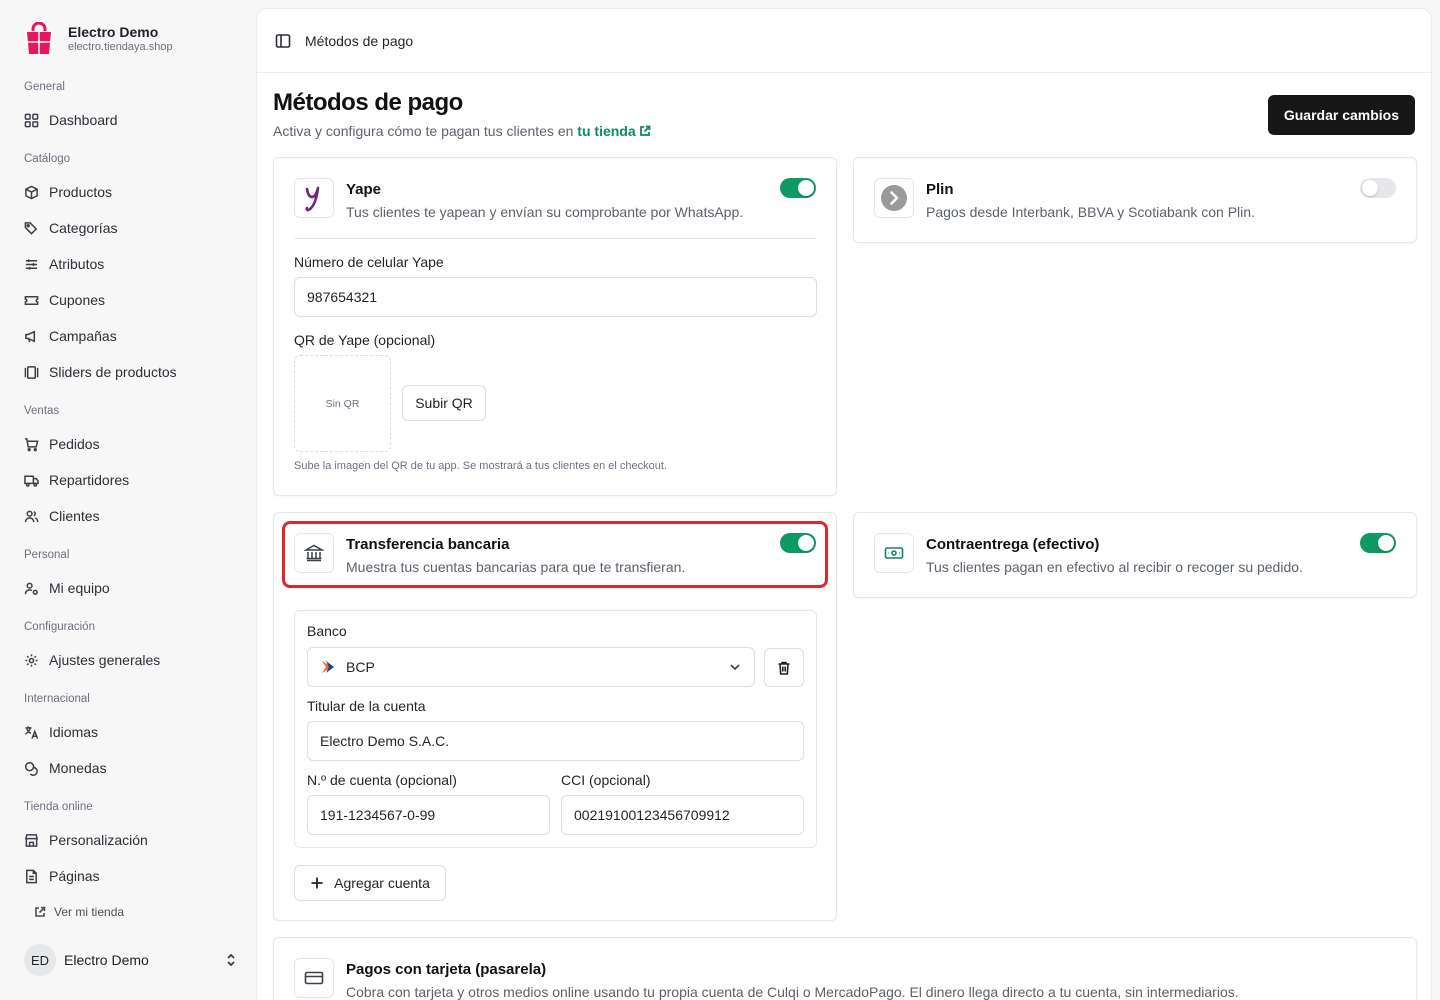 The image size is (1440, 1000). Describe the element at coordinates (360, 667) in the screenshot. I see `bank-select-value: BCP` at that location.